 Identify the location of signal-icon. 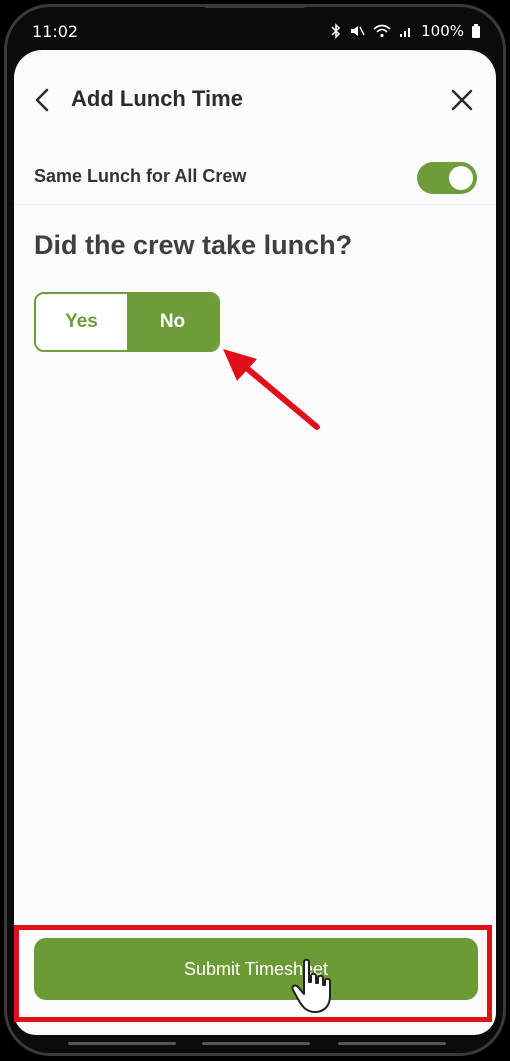
(406, 31).